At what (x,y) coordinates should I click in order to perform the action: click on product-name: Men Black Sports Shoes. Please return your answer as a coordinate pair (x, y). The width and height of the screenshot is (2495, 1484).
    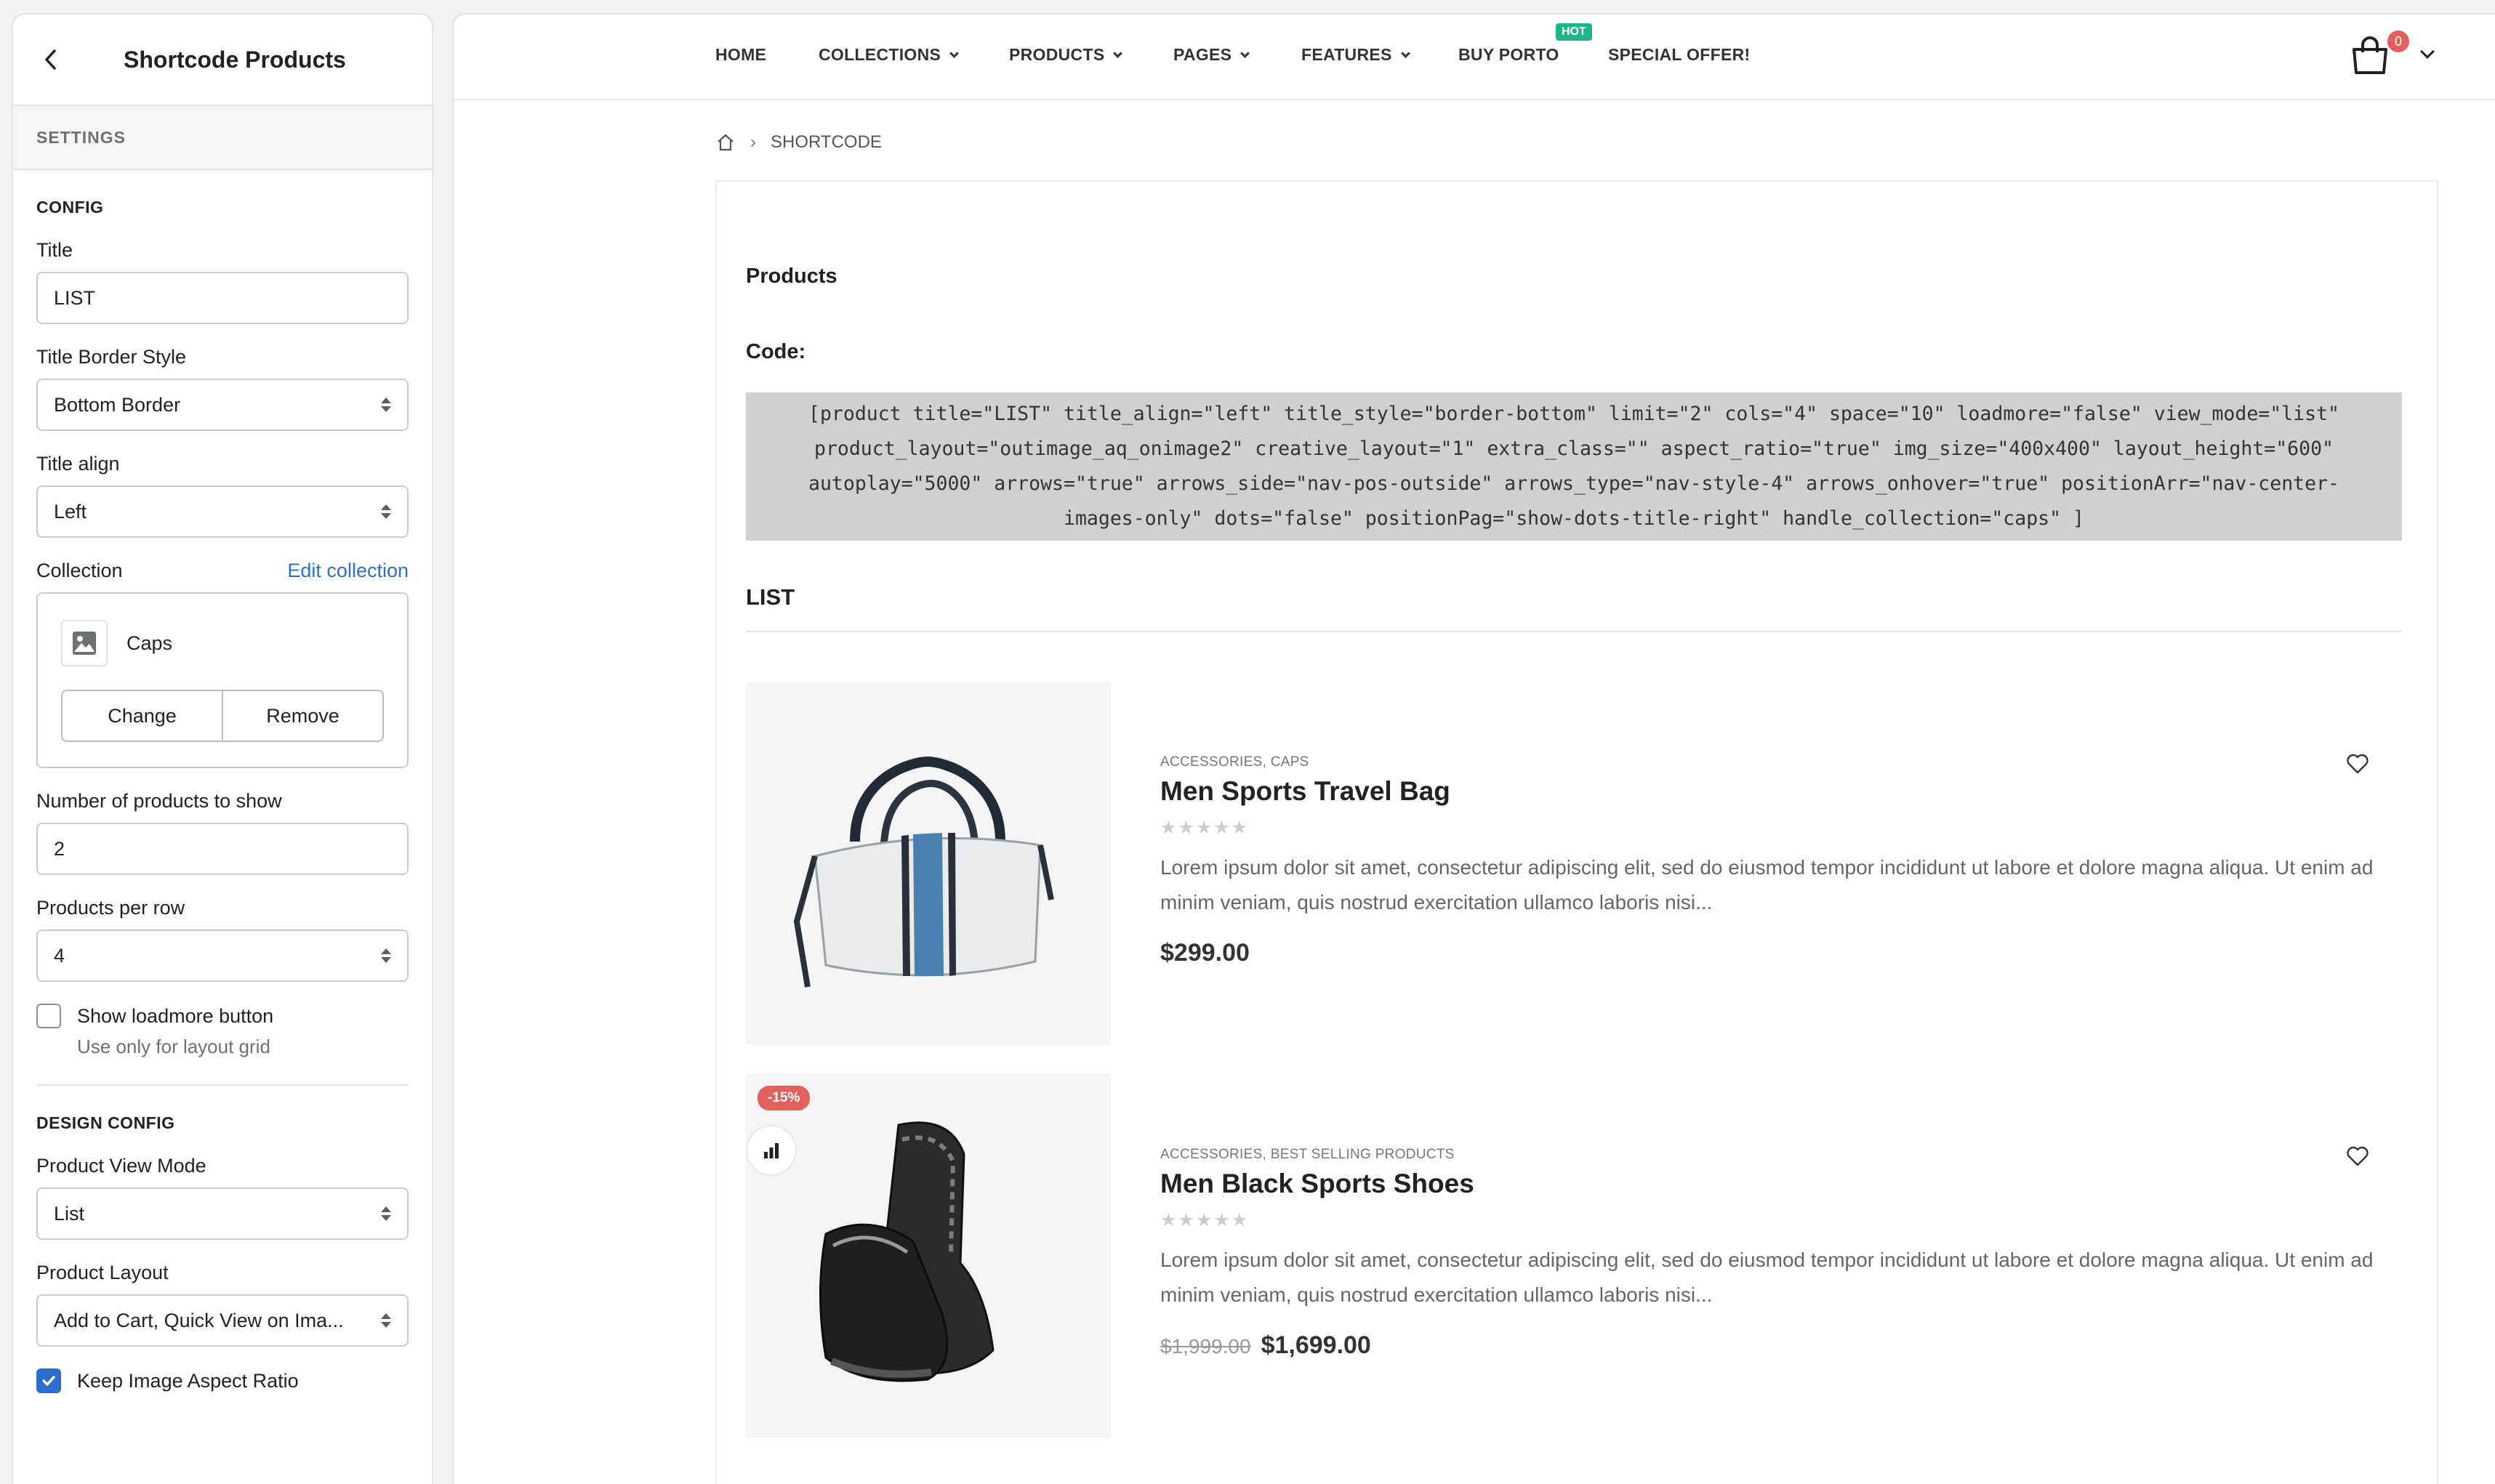
    Looking at the image, I should click on (1317, 1184).